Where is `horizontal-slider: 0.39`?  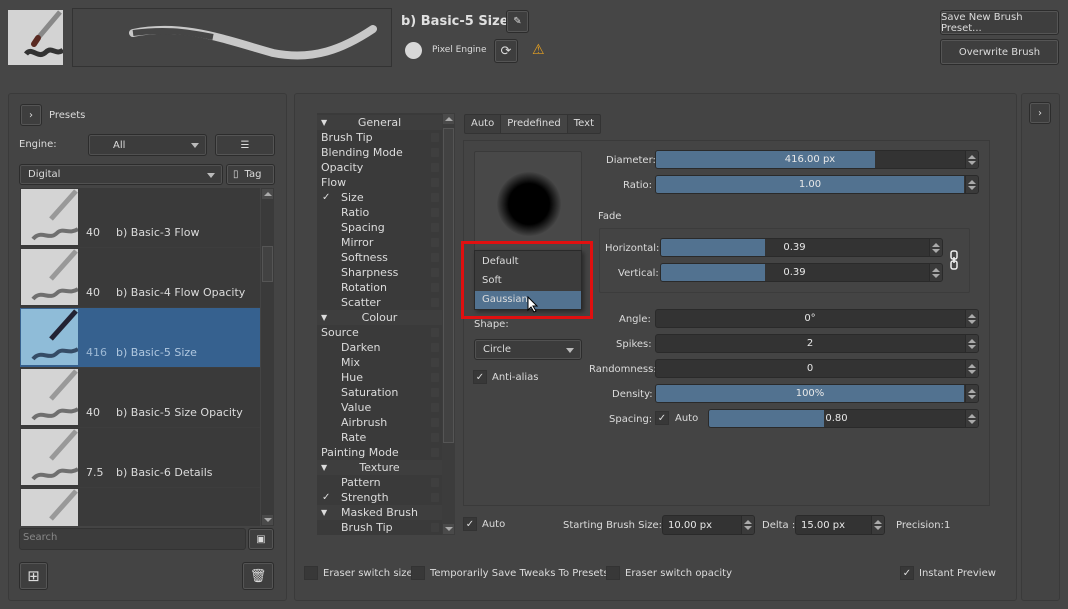 horizontal-slider: 0.39 is located at coordinates (801, 247).